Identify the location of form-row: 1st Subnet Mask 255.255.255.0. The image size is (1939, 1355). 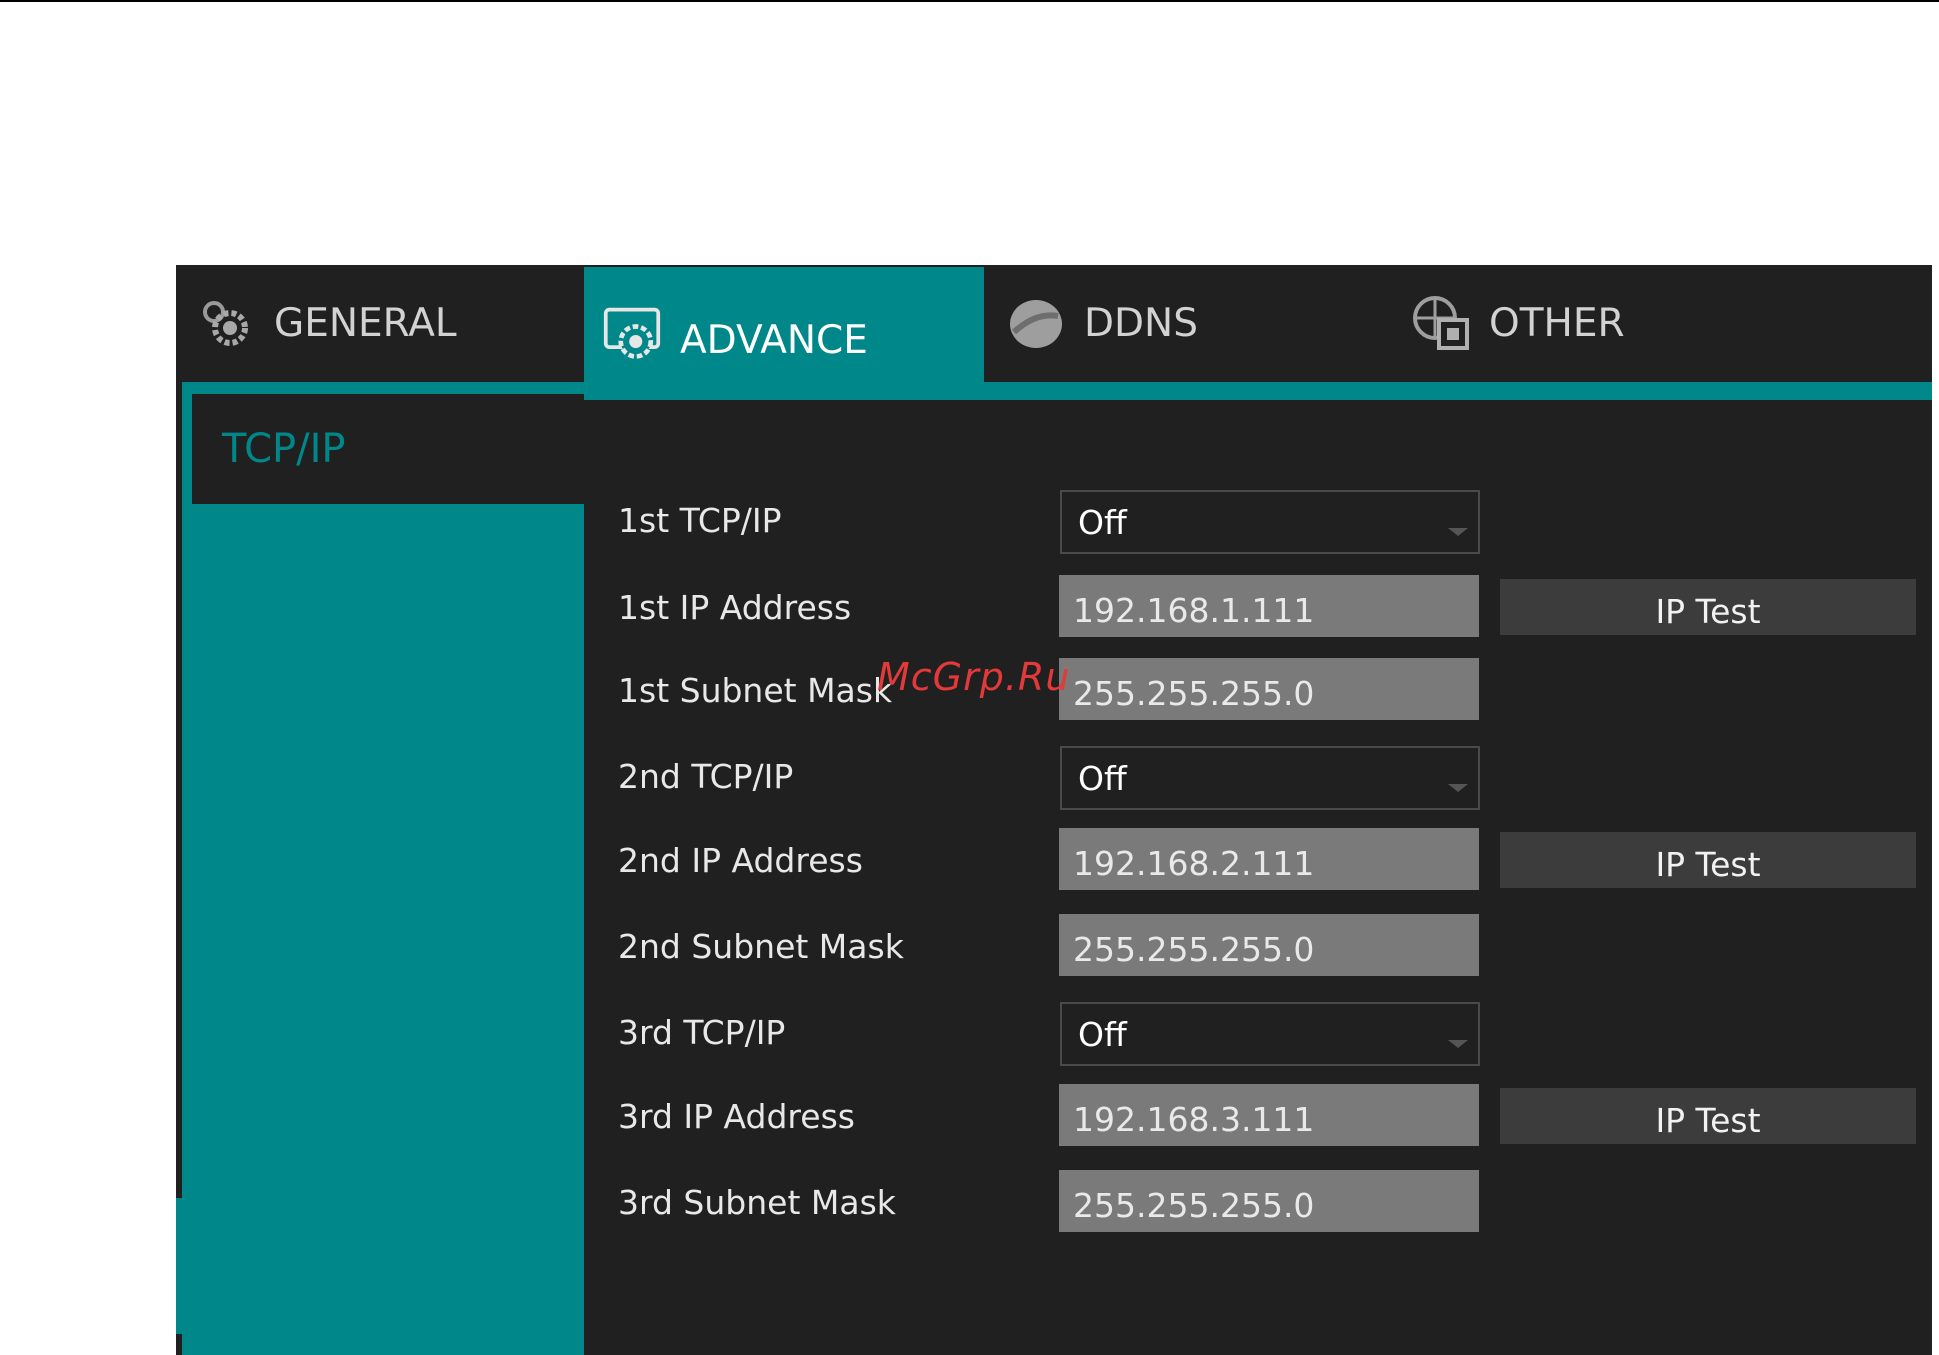
(1258, 690).